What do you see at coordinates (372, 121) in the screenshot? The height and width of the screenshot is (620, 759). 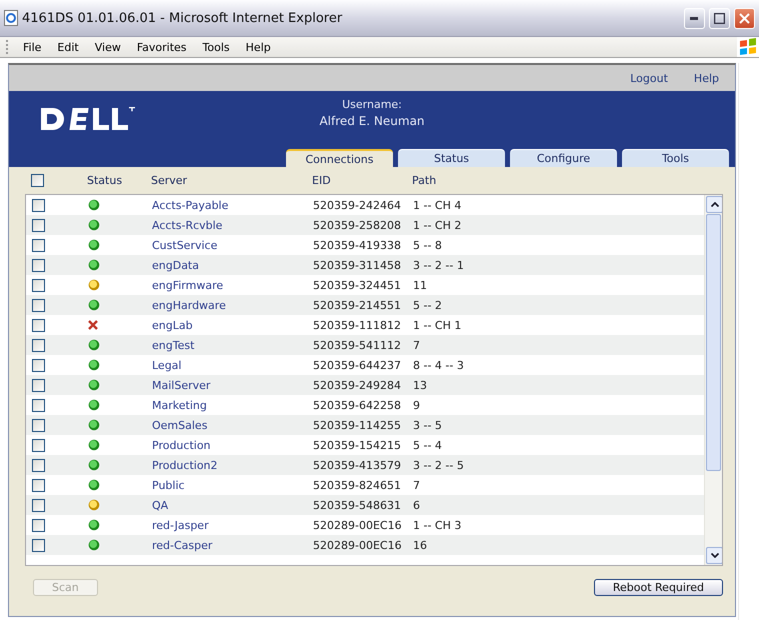 I see `username-value: Alfred E. Neuman` at bounding box center [372, 121].